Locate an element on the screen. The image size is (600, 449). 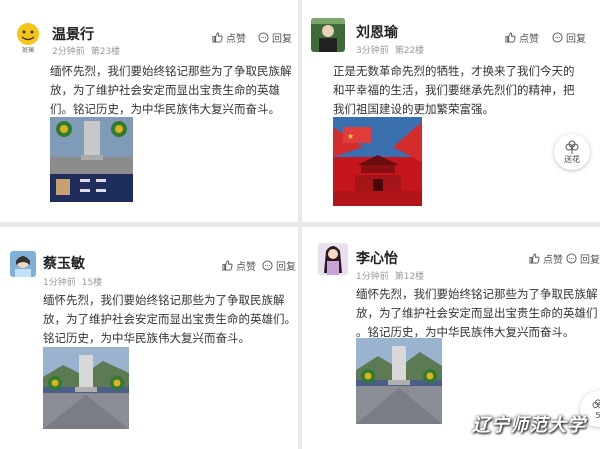
comment-time: 3分钟前 is located at coordinates (372, 51).